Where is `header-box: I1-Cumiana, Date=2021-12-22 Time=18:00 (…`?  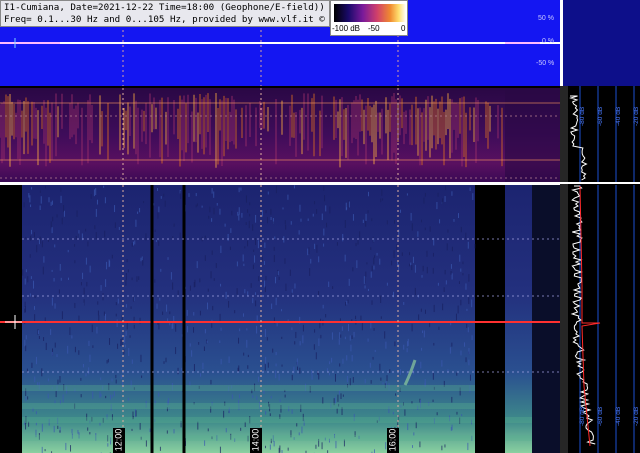
header-box: I1-Cumiana, Date=2021-12-22 Time=18:00 (… is located at coordinates (165, 13).